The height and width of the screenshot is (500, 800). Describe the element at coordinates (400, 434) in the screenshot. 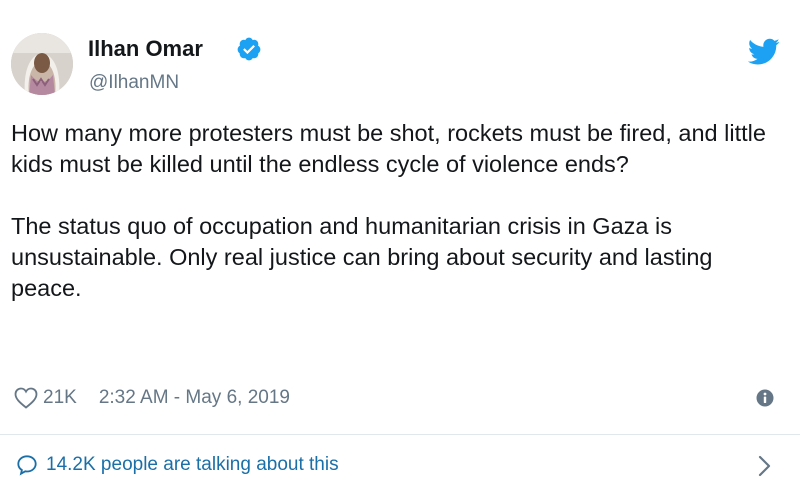

I see `divider` at that location.